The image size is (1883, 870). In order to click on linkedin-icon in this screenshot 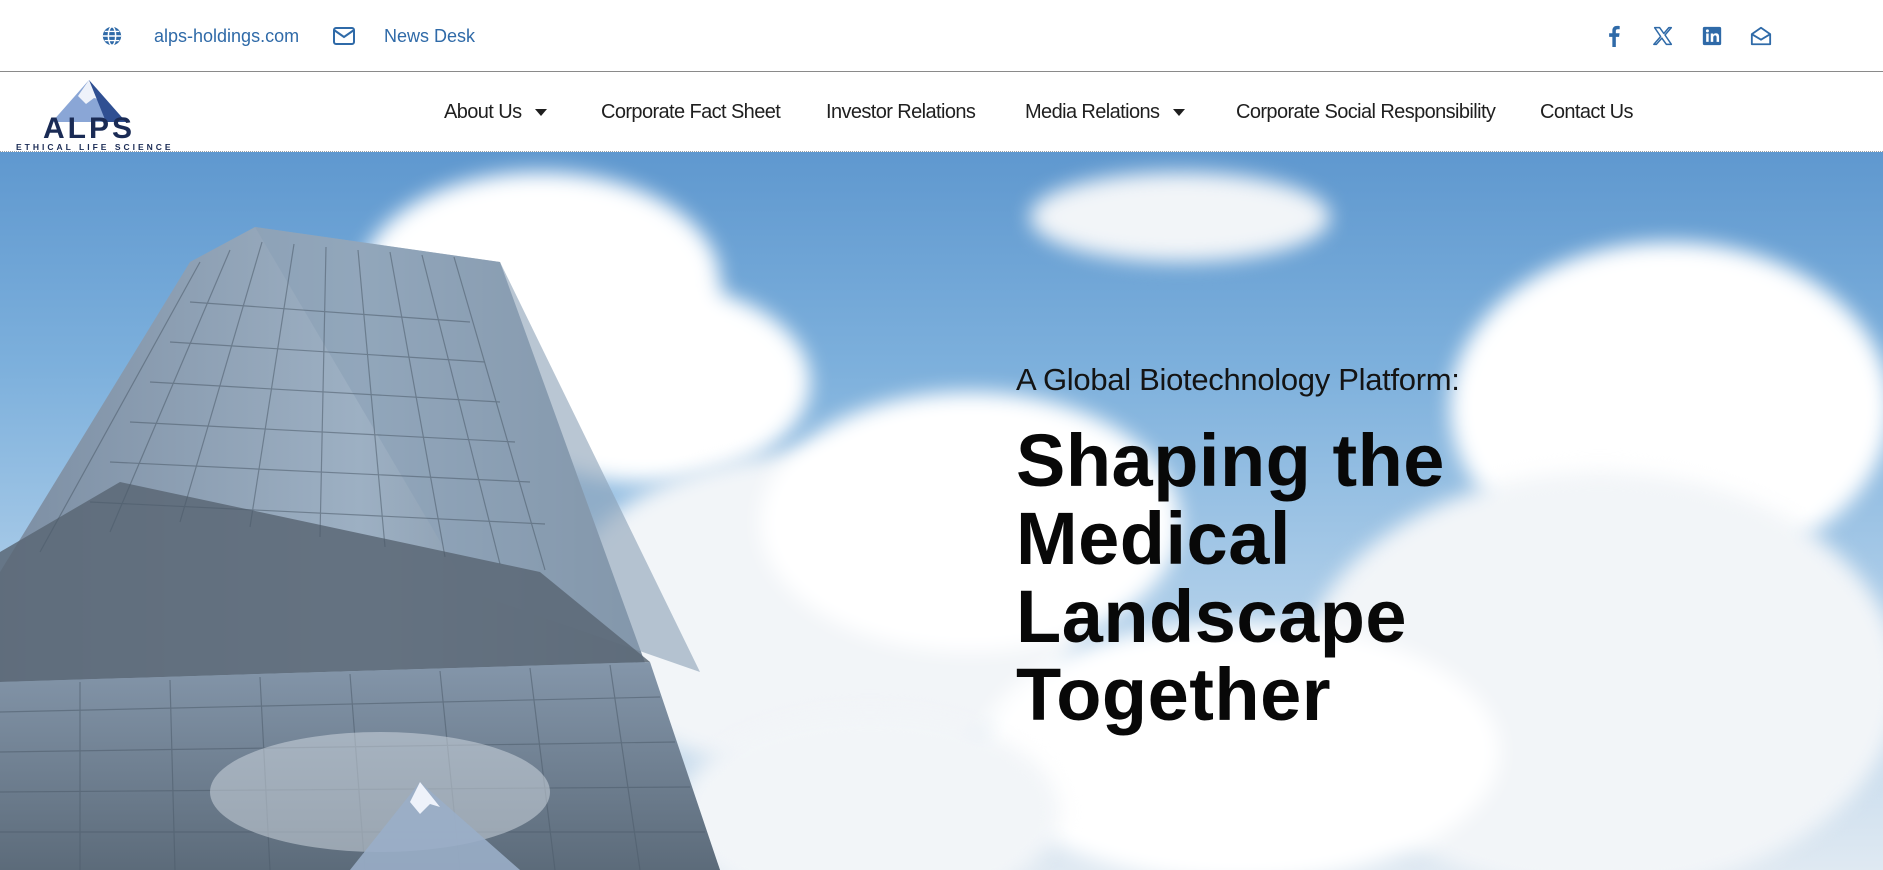, I will do `click(1712, 36)`.